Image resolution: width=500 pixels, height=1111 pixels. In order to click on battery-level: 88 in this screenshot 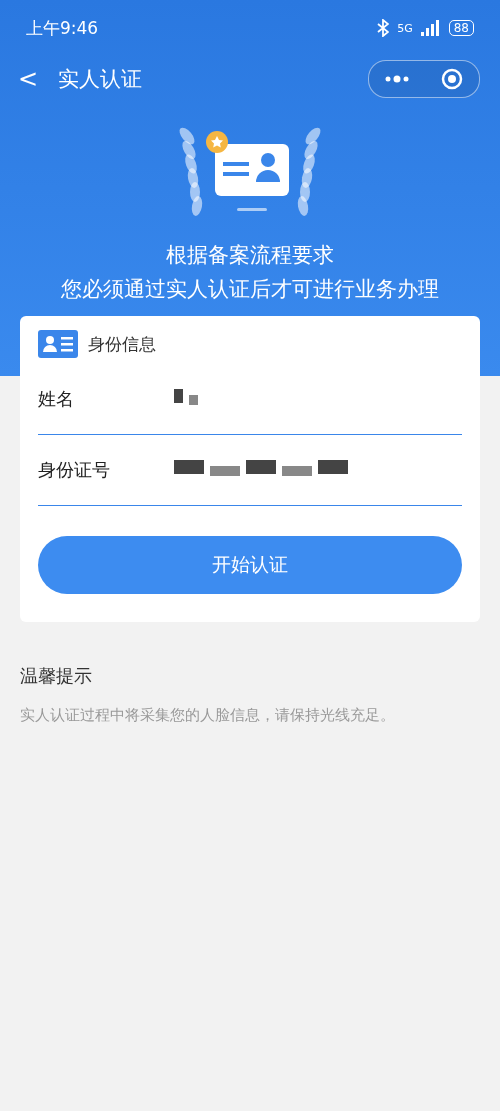, I will do `click(461, 28)`.